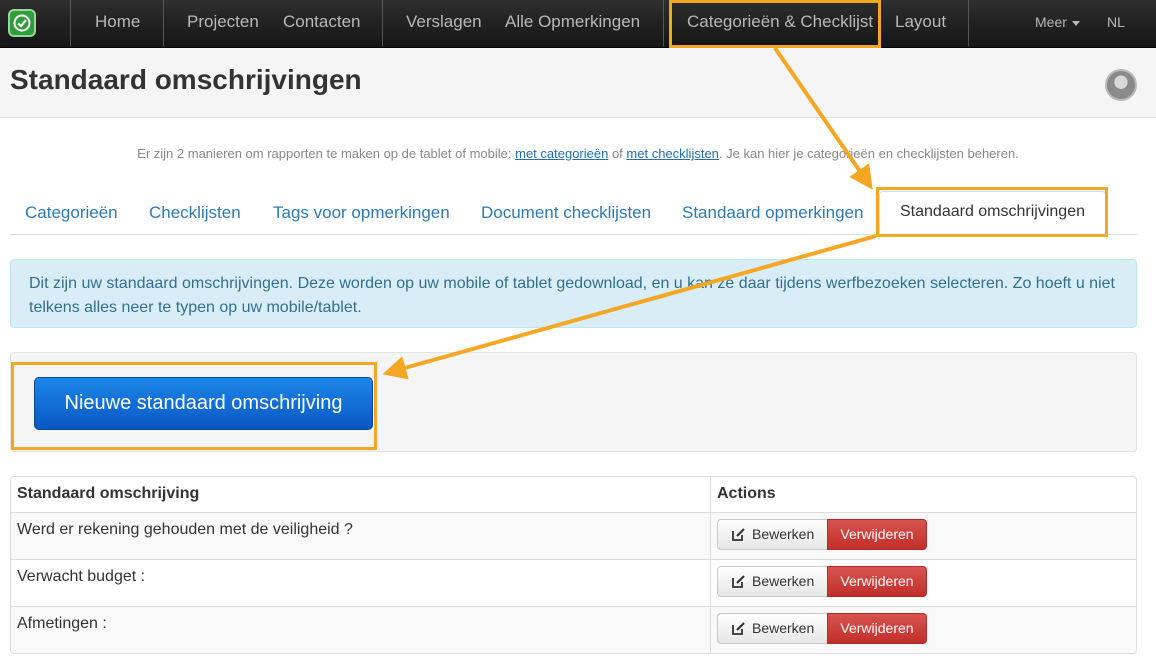  I want to click on nav-layout: Layout, so click(920, 22).